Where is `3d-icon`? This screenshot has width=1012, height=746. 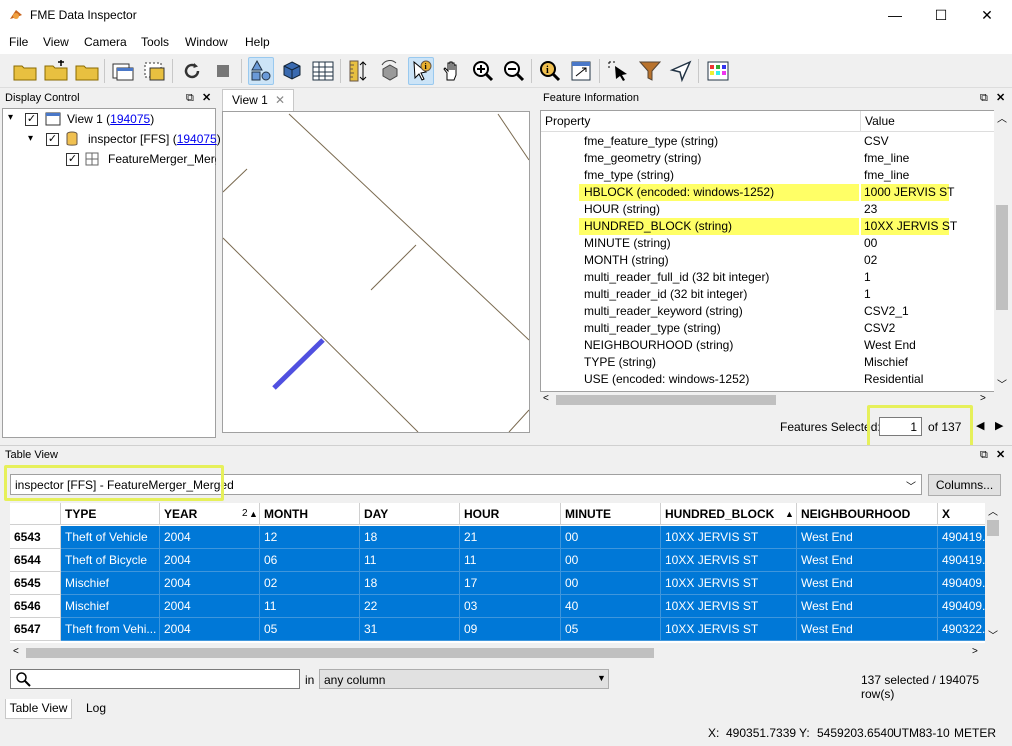
3d-icon is located at coordinates (292, 71).